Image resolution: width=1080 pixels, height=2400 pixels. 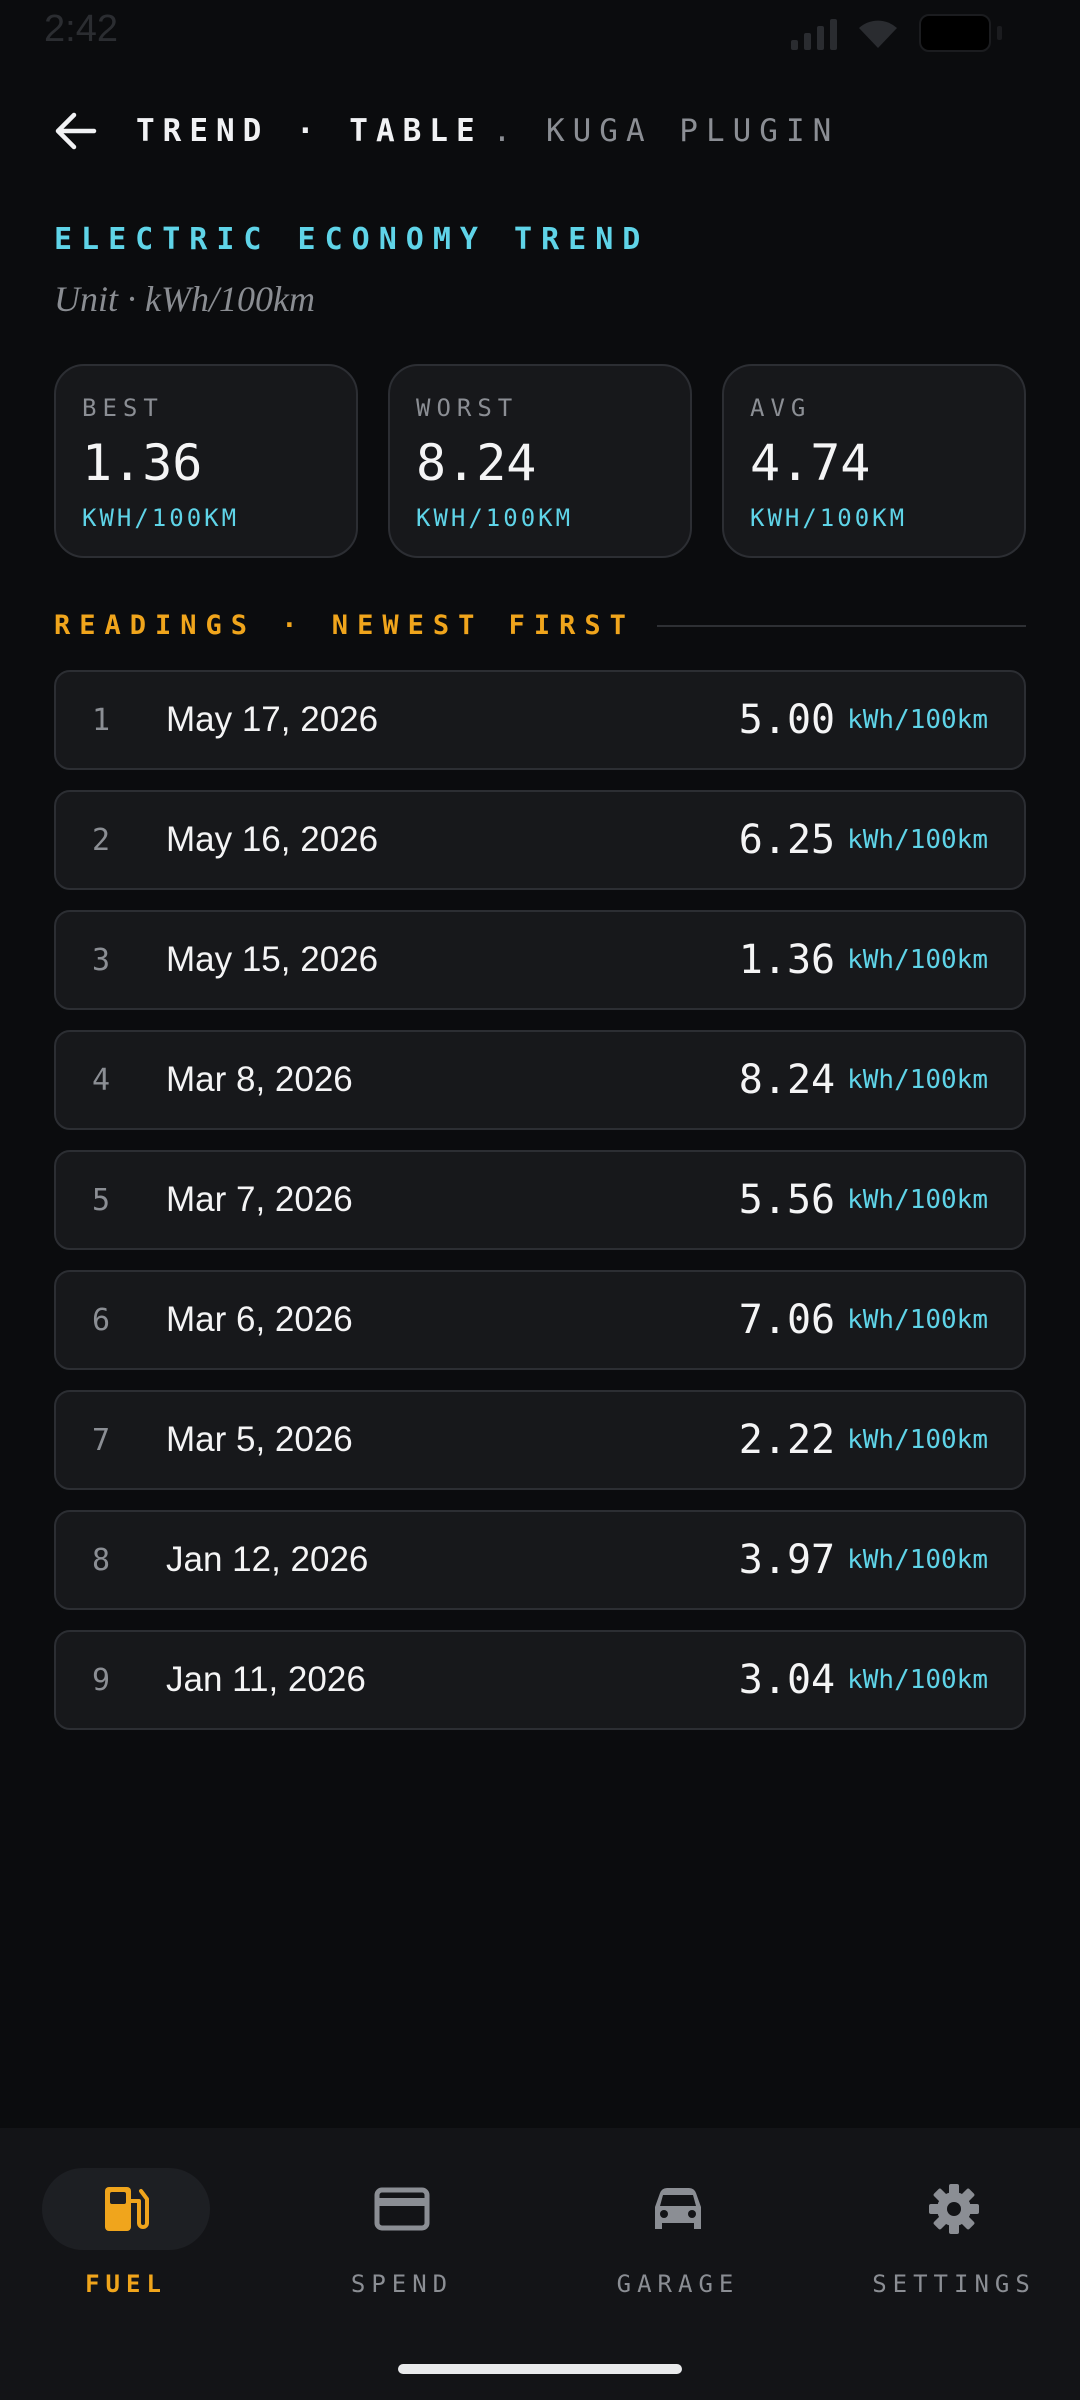 What do you see at coordinates (101, 1200) in the screenshot?
I see `row-index: 5` at bounding box center [101, 1200].